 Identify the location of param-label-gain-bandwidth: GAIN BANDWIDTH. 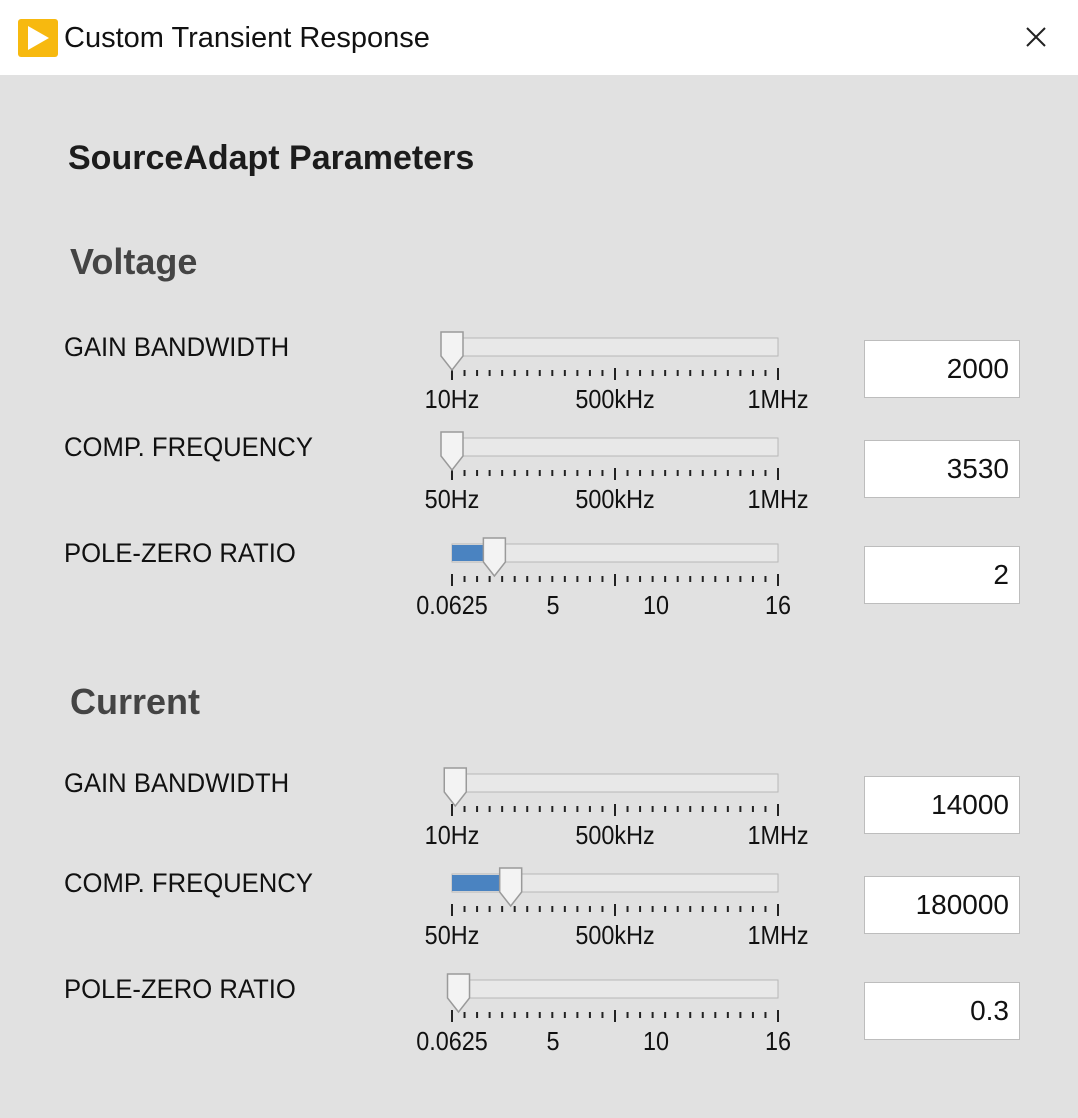
(177, 347).